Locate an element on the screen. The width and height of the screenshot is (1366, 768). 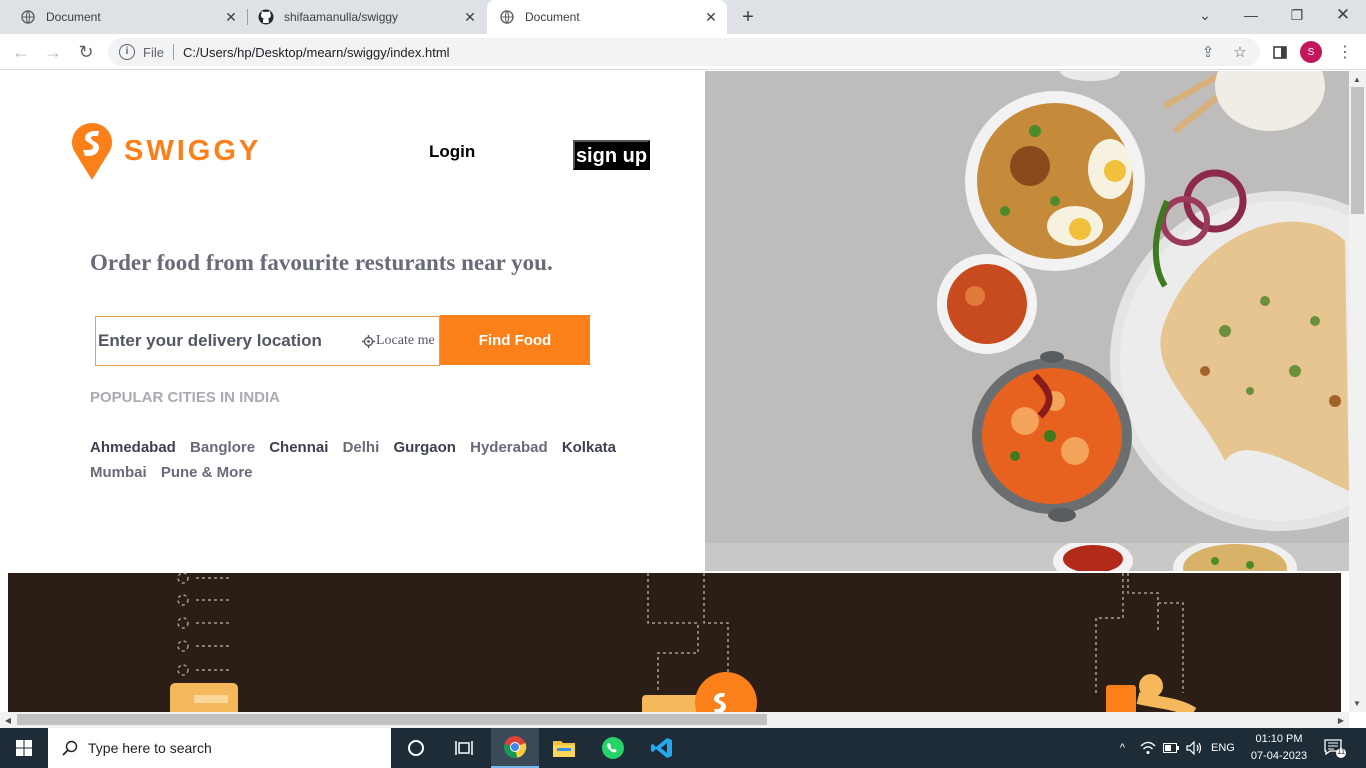
login-link: Login is located at coordinates (452, 152).